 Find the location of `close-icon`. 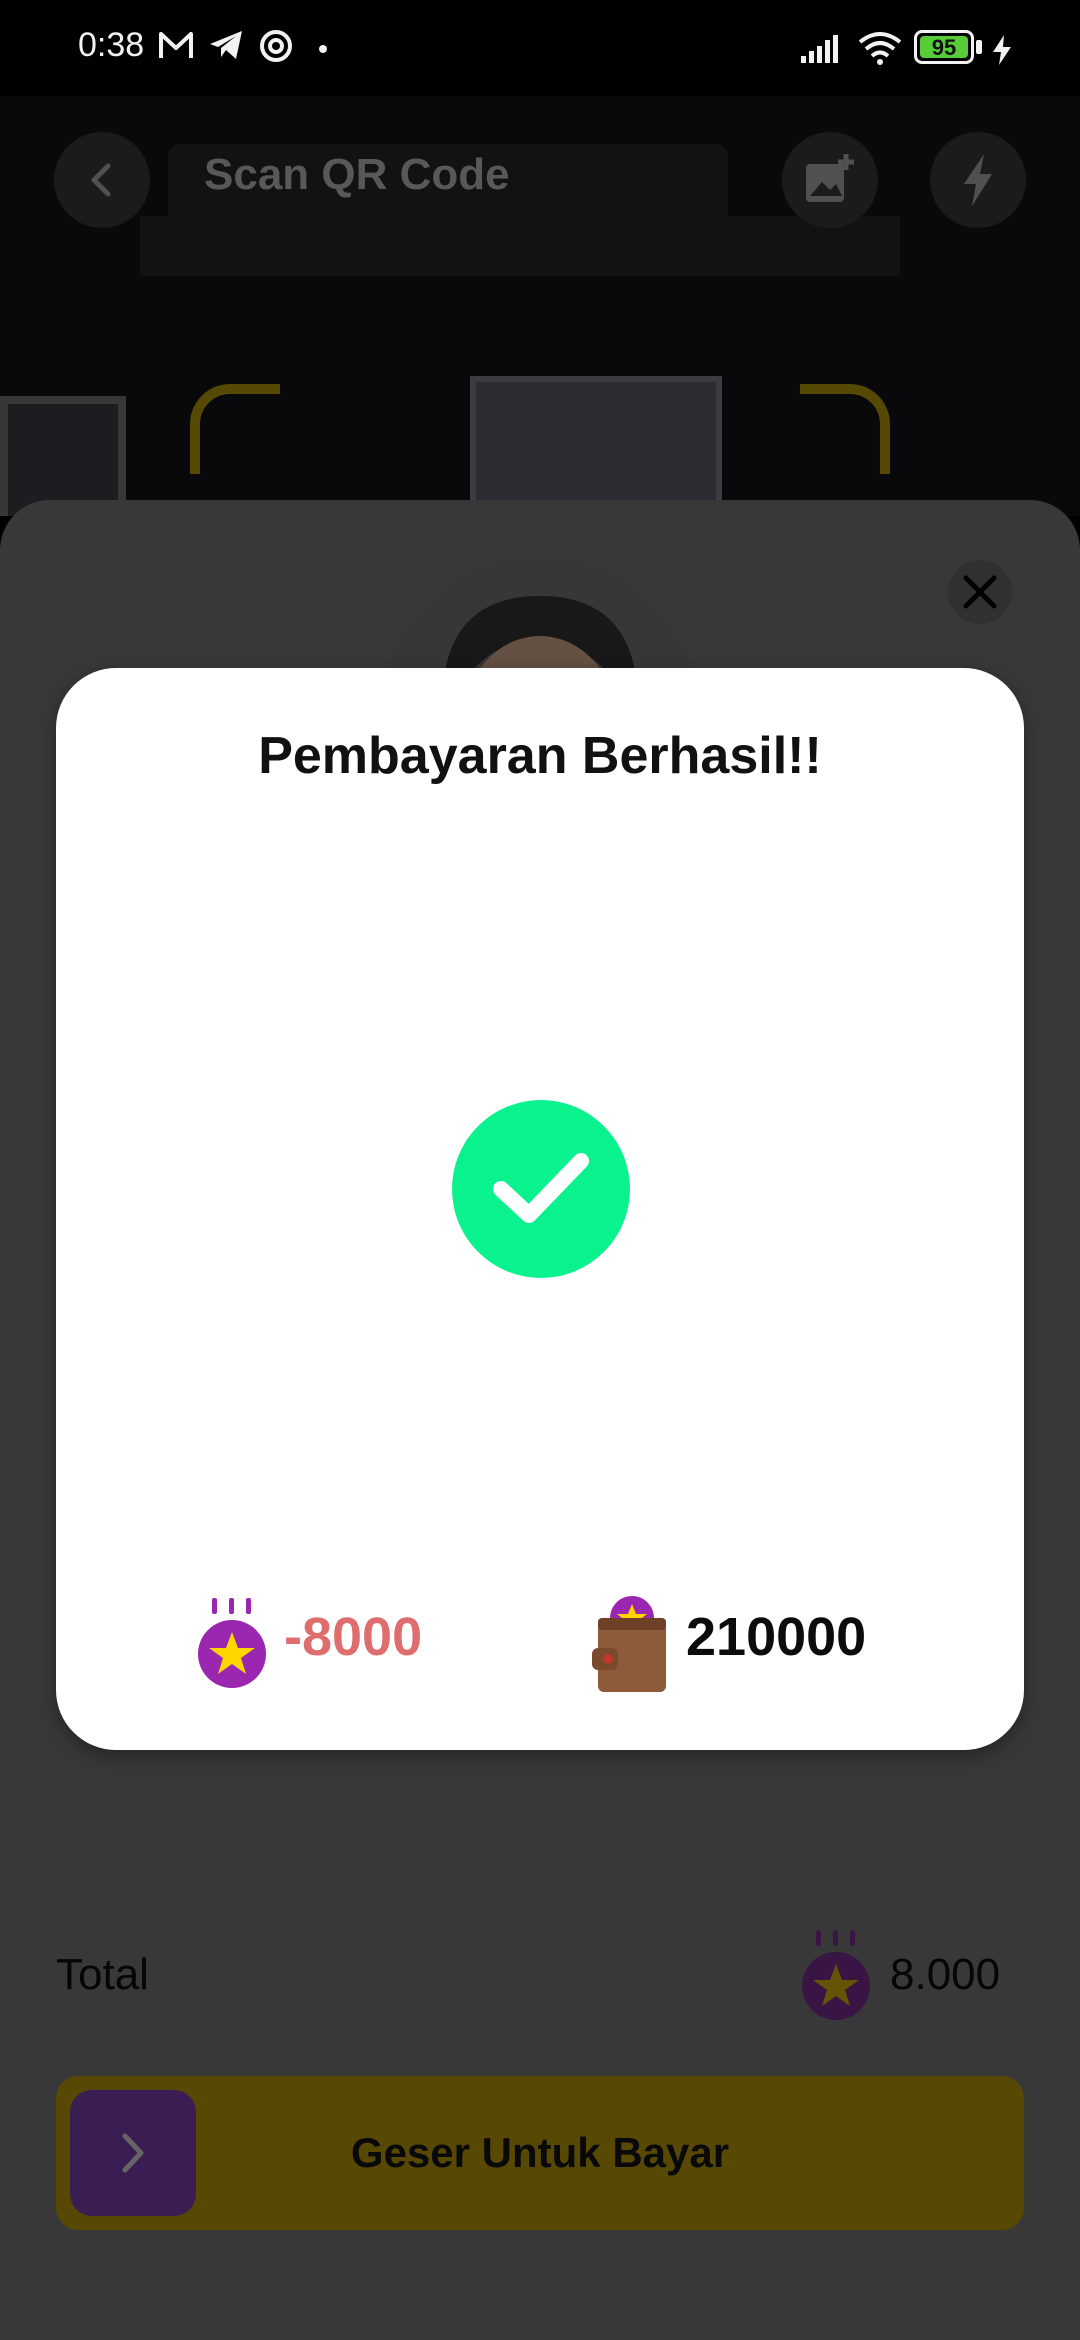

close-icon is located at coordinates (980, 592).